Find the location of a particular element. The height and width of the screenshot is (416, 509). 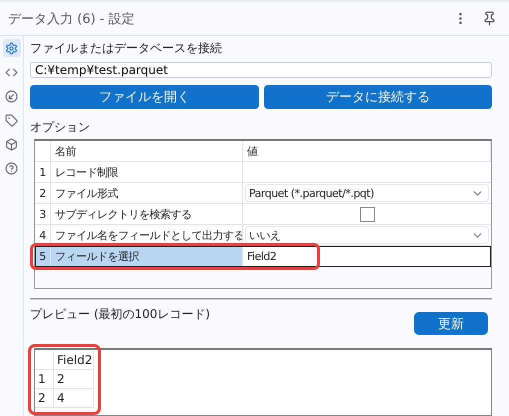

option-row: 3 サブディレクトリを検索する is located at coordinates (263, 214).